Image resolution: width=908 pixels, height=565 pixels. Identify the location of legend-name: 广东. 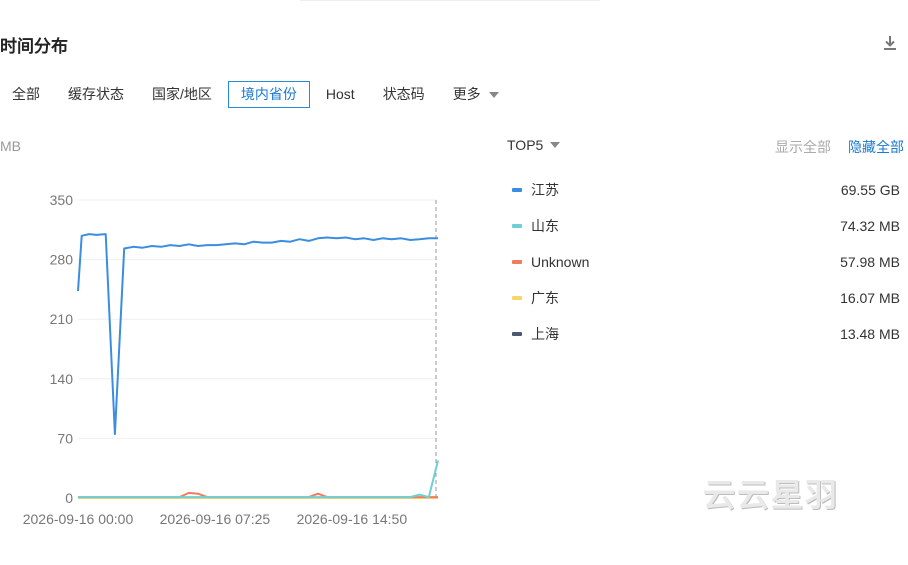
(545, 298).